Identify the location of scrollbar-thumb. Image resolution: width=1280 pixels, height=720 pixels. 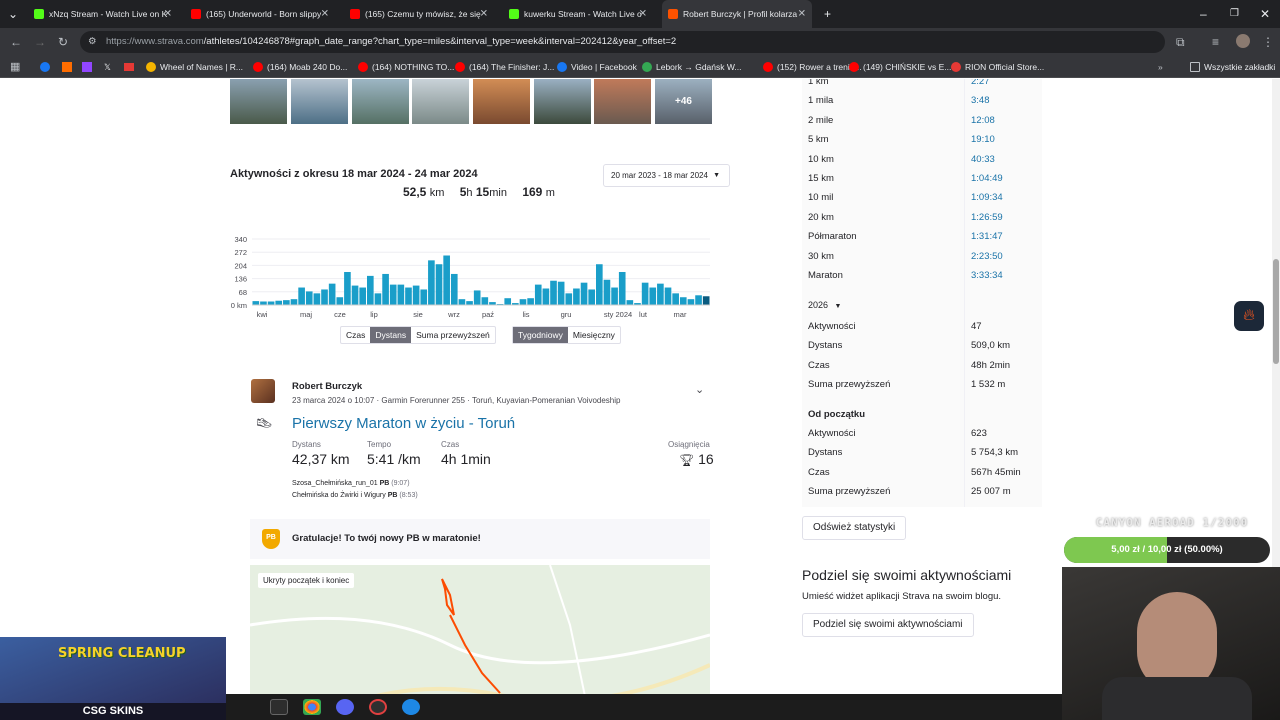
(1276, 311).